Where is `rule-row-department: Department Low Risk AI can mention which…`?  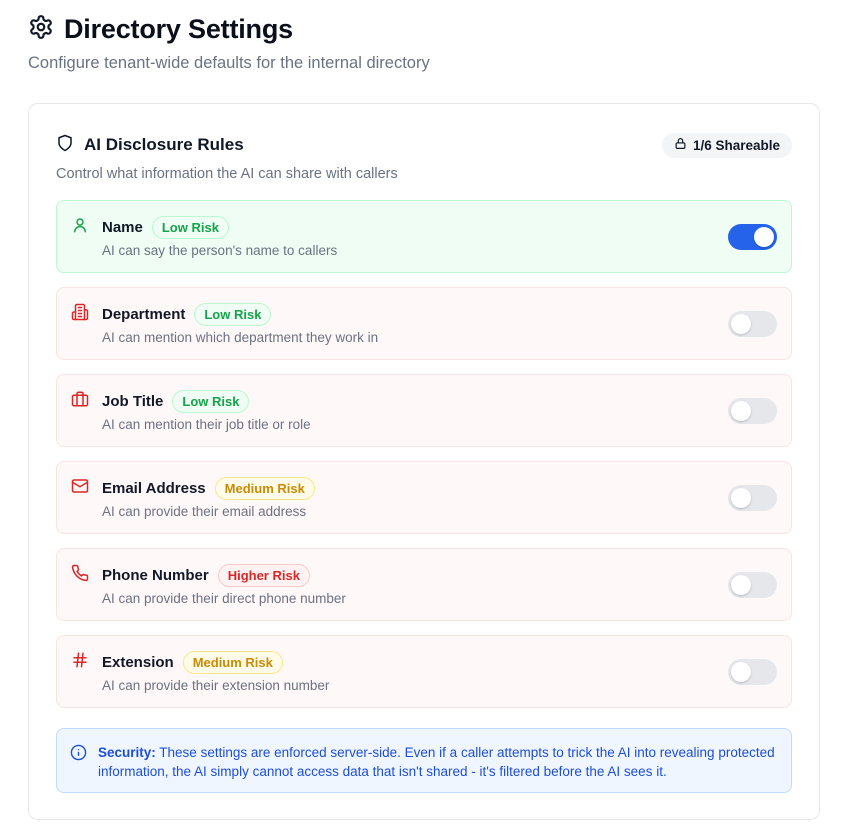
rule-row-department: Department Low Risk AI can mention which… is located at coordinates (424, 323).